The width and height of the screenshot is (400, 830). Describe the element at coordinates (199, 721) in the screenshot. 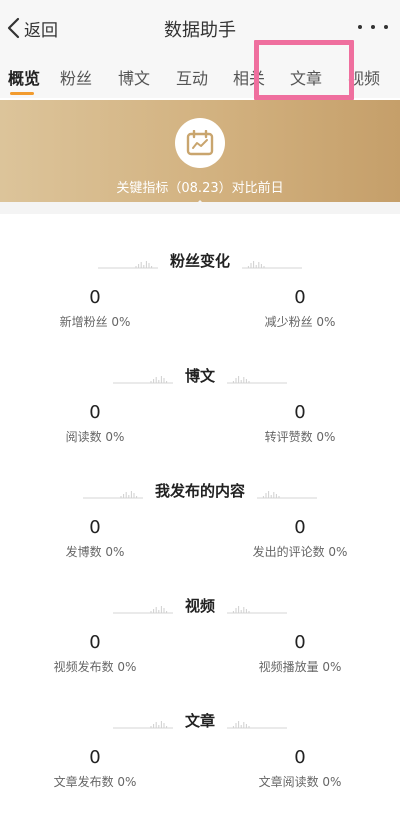

I see `section-title: 文章` at that location.